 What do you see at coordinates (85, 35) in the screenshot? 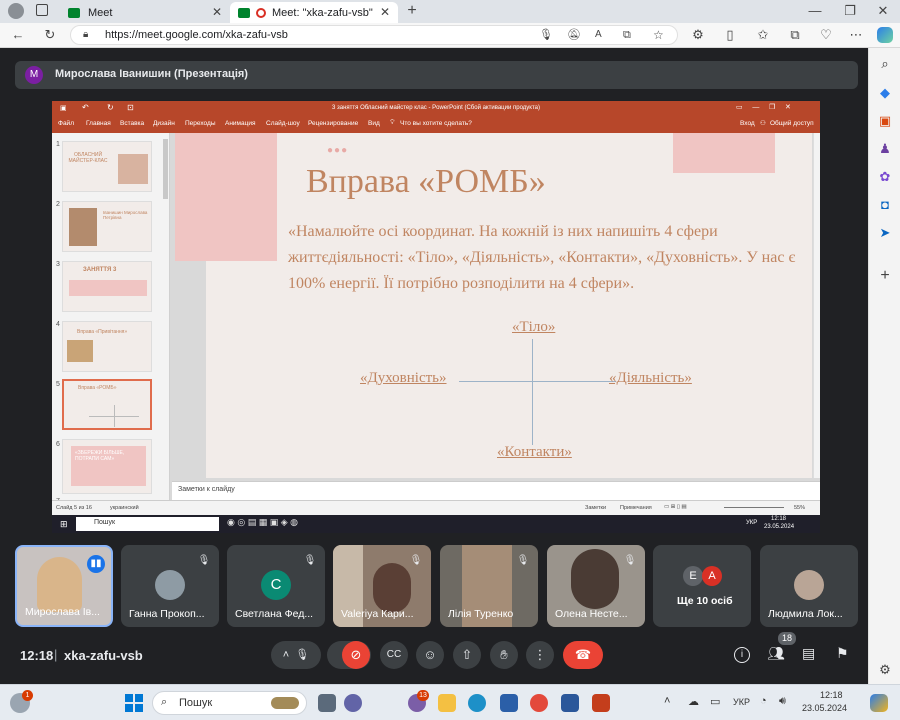
I see `lock-icon: 🔒︎` at bounding box center [85, 35].